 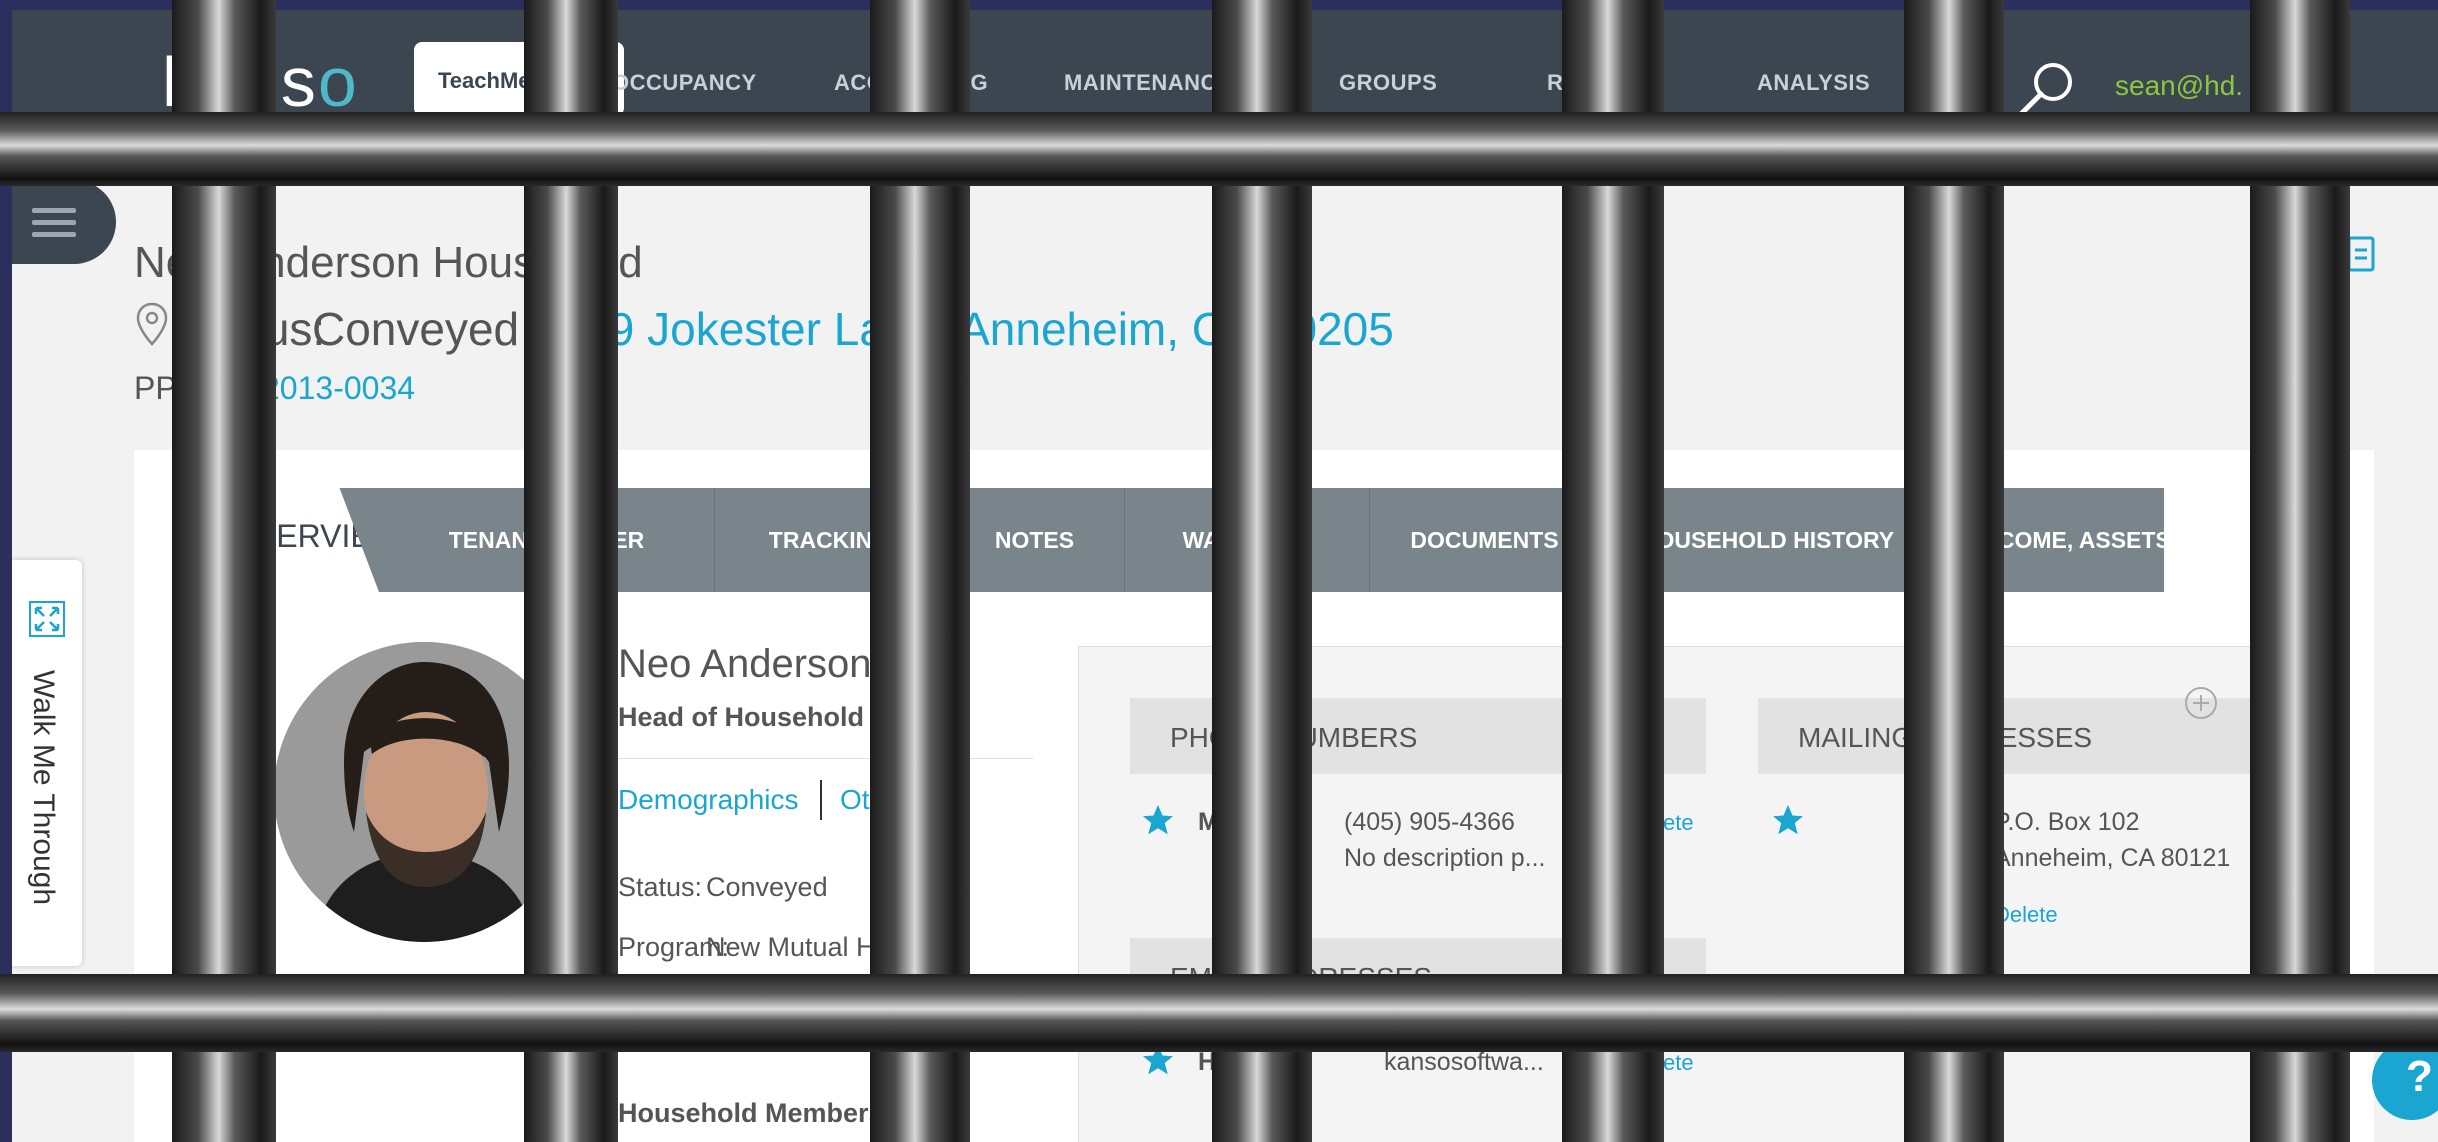 I want to click on expand-icon, so click(x=47, y=619).